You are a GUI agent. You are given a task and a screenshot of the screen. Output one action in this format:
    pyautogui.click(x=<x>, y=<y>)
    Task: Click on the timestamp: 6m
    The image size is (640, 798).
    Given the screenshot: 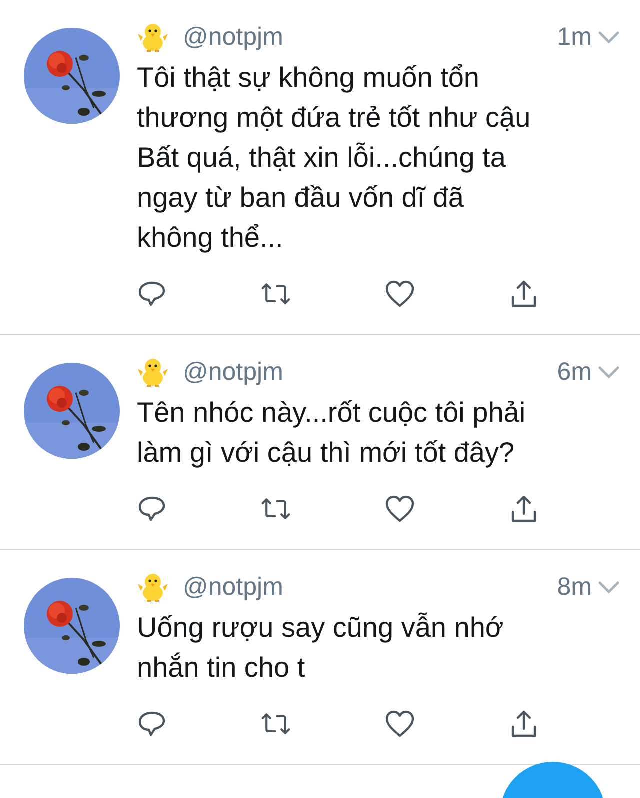 What is the action you would take?
    pyautogui.click(x=574, y=372)
    